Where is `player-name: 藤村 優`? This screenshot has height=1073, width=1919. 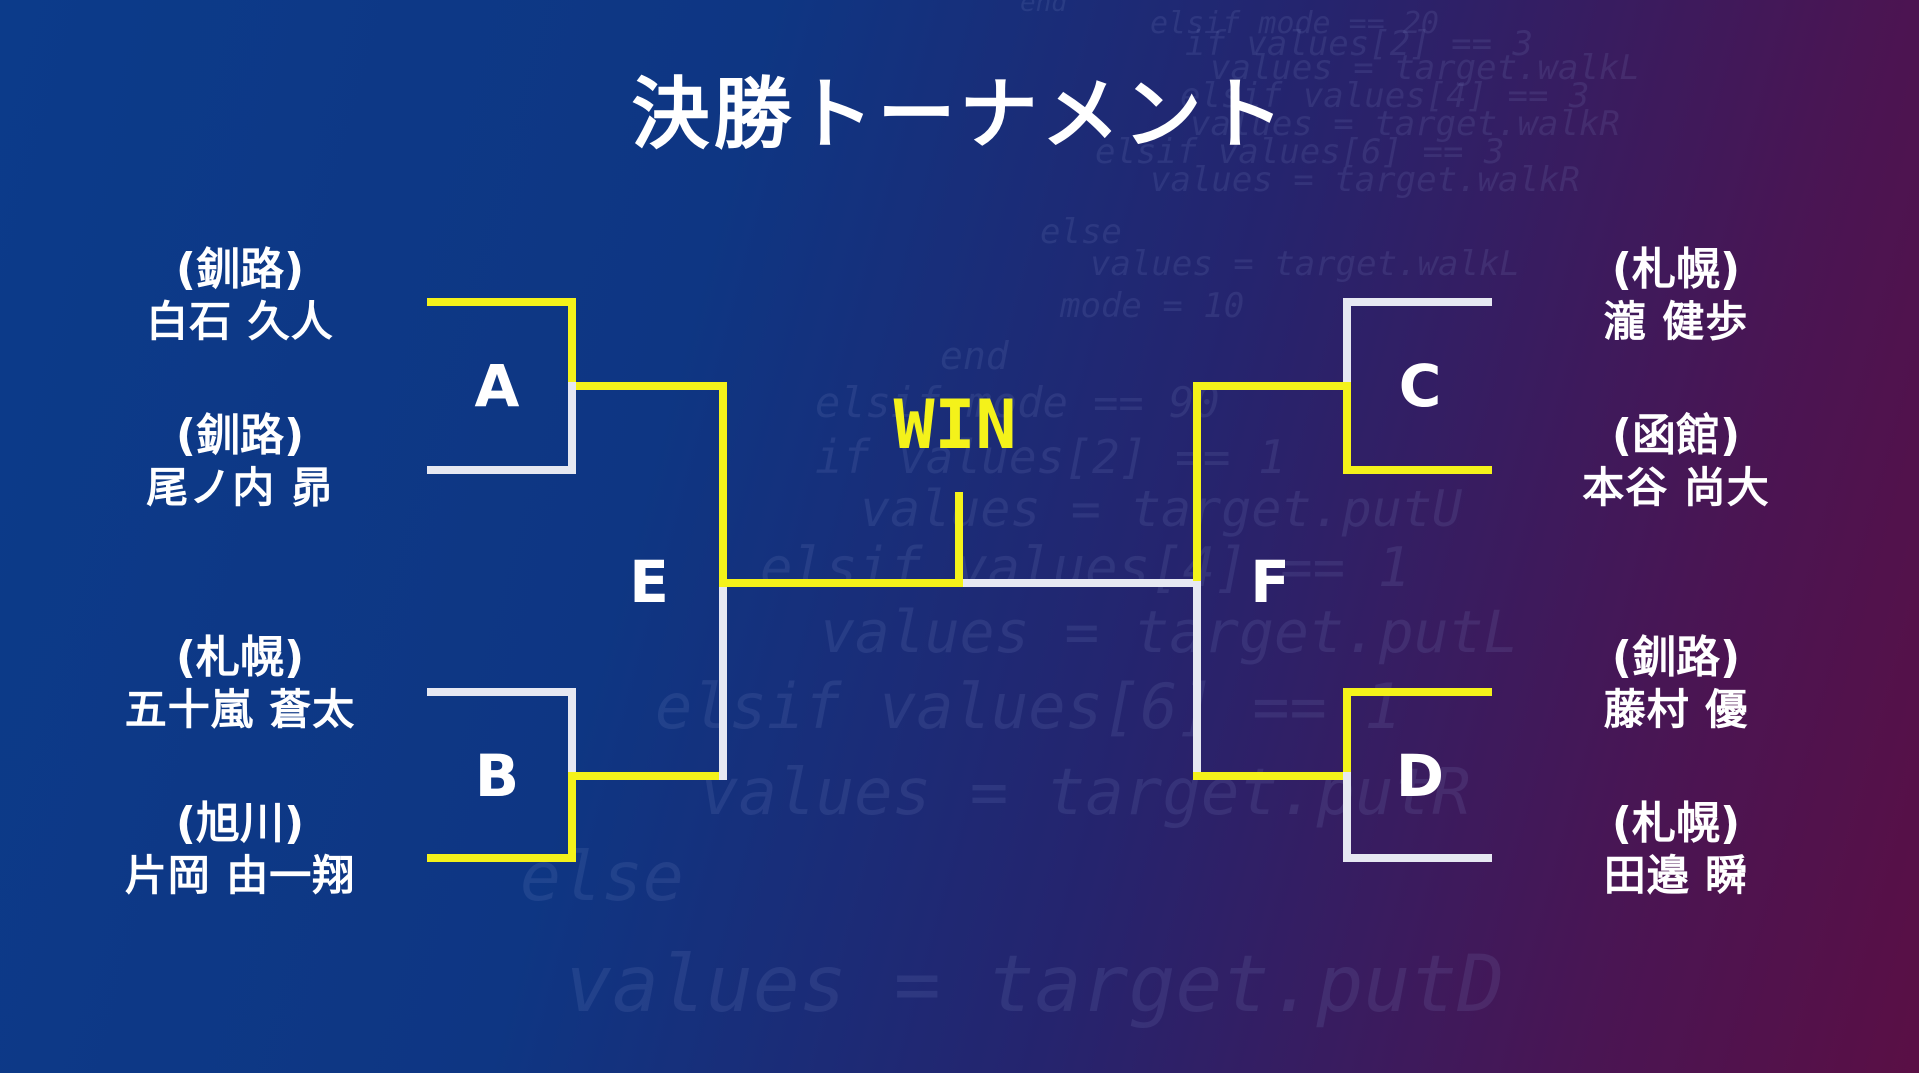 player-name: 藤村 優 is located at coordinates (1676, 709).